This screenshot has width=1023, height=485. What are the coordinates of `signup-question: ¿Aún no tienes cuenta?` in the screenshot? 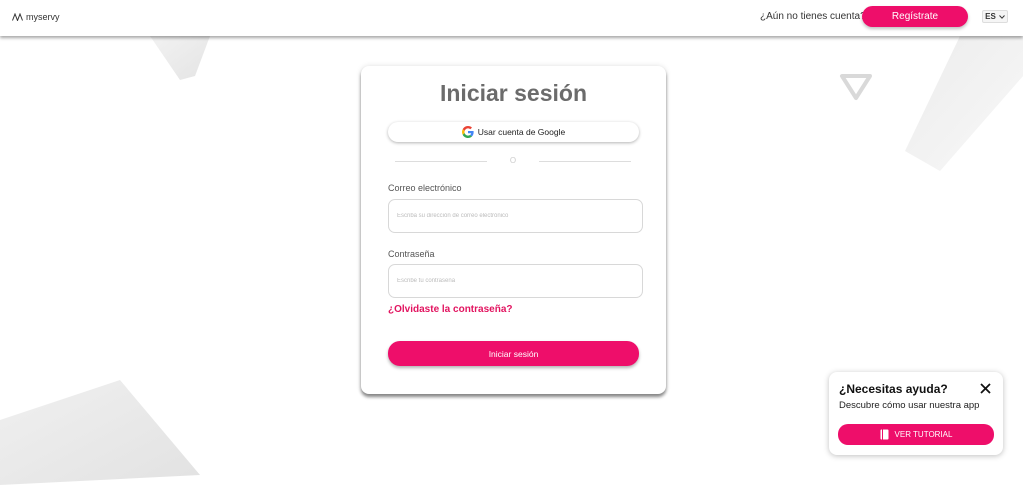 It's located at (813, 16).